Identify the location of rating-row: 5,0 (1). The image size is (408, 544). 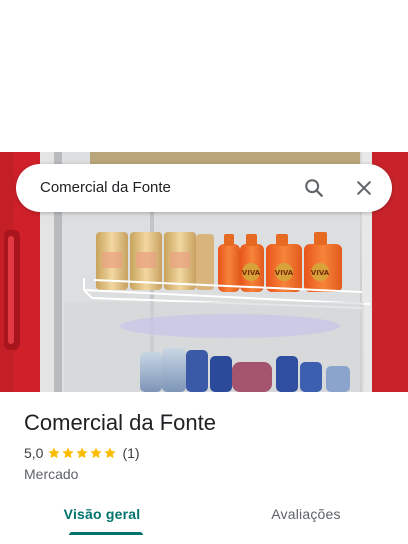
(82, 453).